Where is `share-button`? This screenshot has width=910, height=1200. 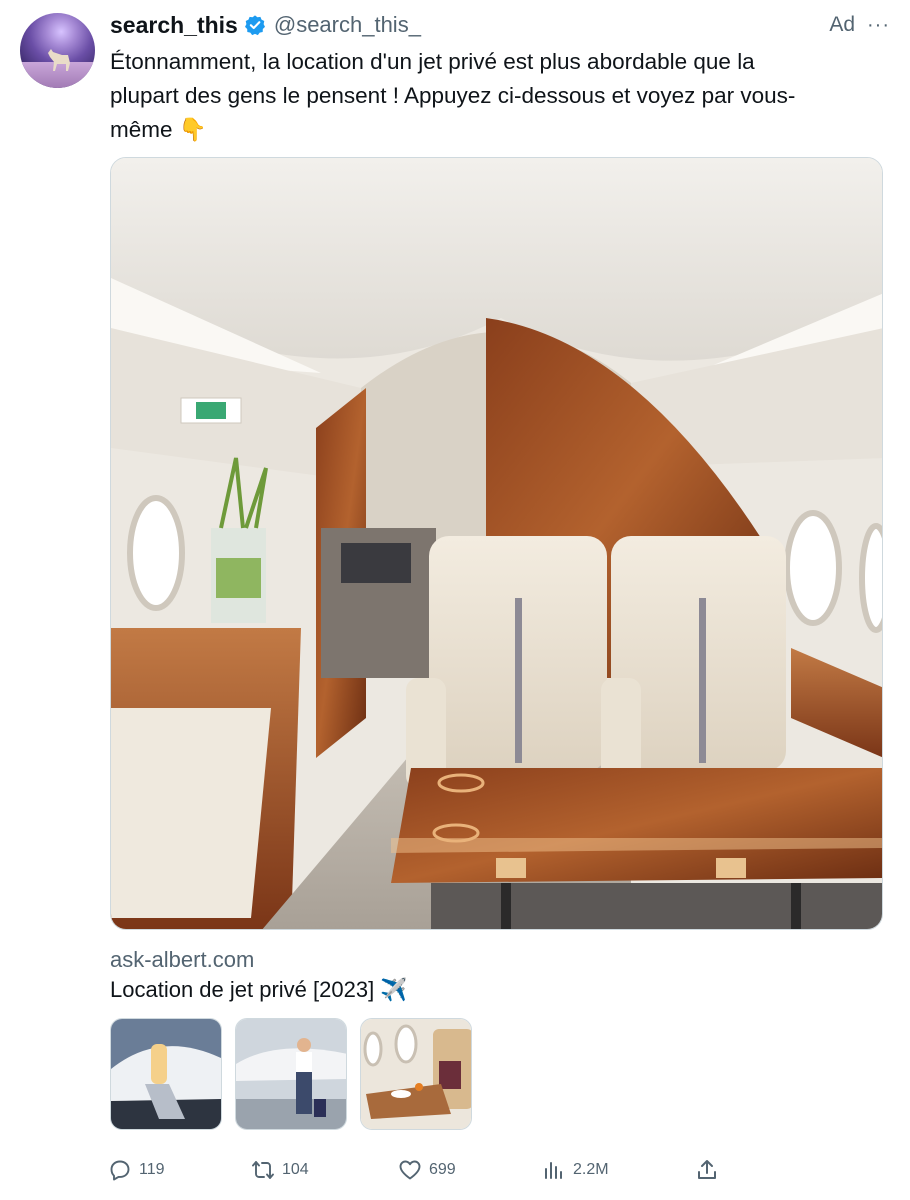 share-button is located at coordinates (710, 1170).